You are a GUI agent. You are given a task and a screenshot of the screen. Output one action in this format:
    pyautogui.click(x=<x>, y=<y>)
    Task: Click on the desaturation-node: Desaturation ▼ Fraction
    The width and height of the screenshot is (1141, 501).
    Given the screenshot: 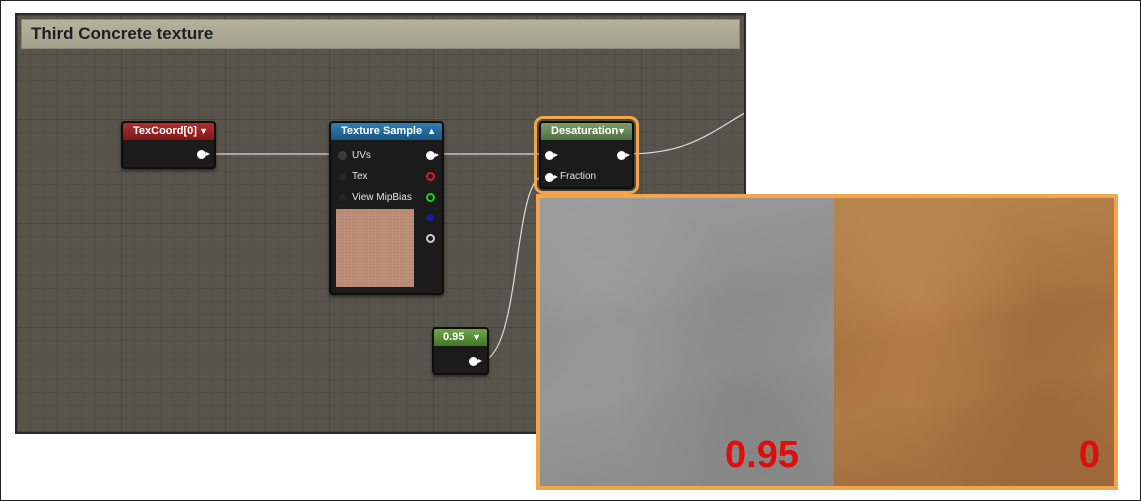 What is the action you would take?
    pyautogui.click(x=586, y=155)
    